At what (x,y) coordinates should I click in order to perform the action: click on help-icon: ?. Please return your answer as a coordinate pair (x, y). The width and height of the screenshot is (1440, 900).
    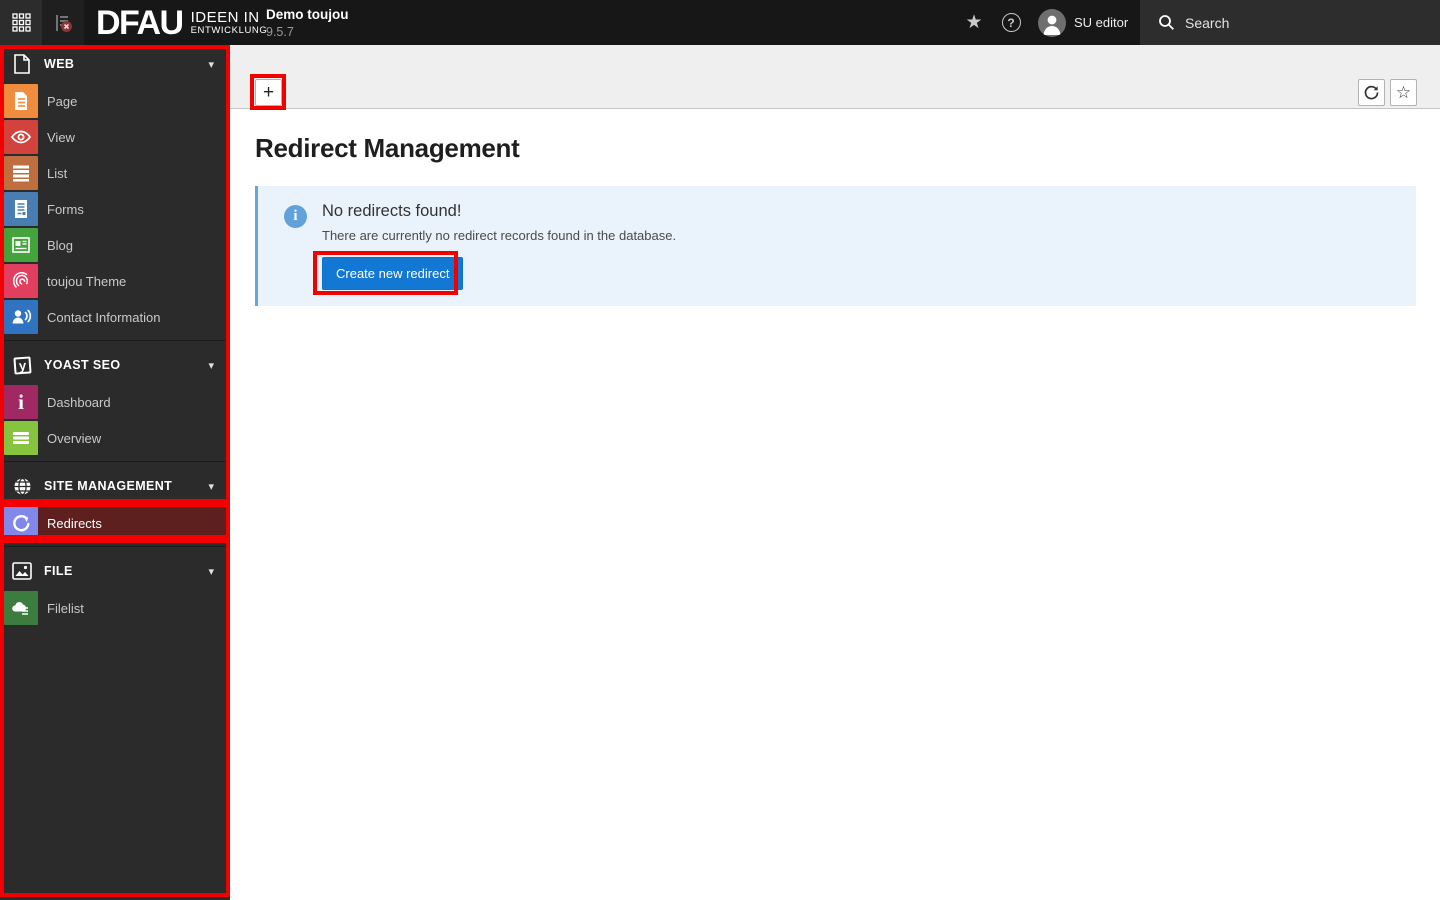
    Looking at the image, I should click on (1011, 22).